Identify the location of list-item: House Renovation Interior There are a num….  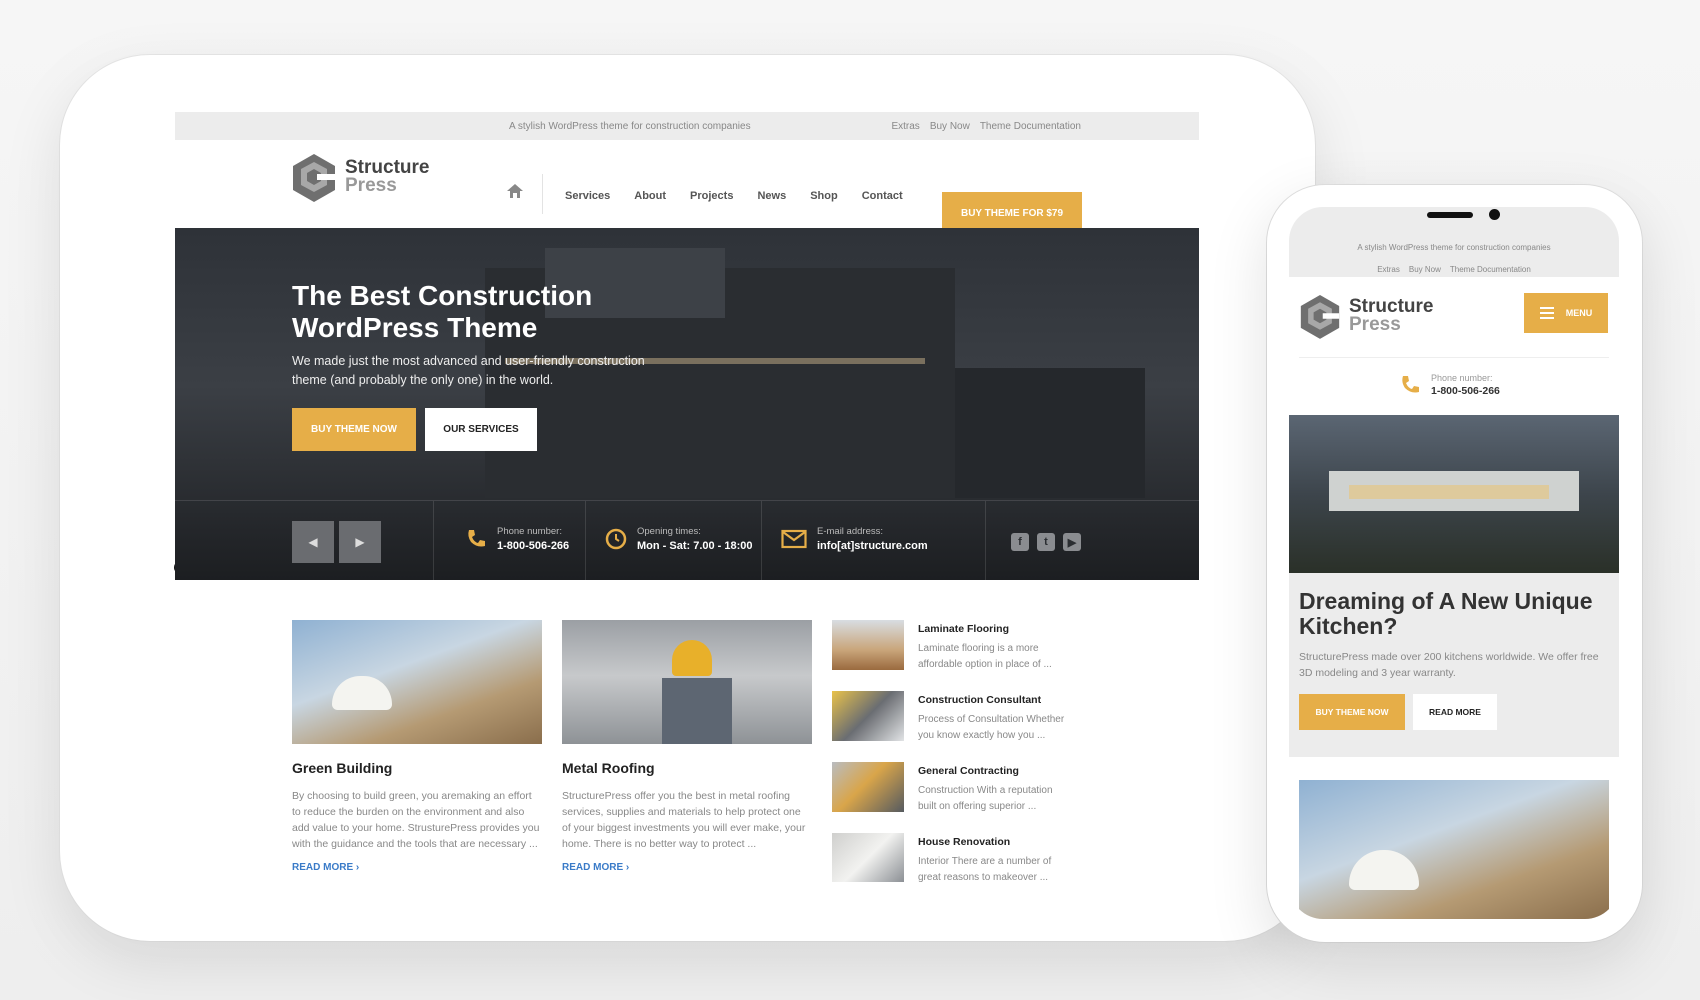
(952, 857).